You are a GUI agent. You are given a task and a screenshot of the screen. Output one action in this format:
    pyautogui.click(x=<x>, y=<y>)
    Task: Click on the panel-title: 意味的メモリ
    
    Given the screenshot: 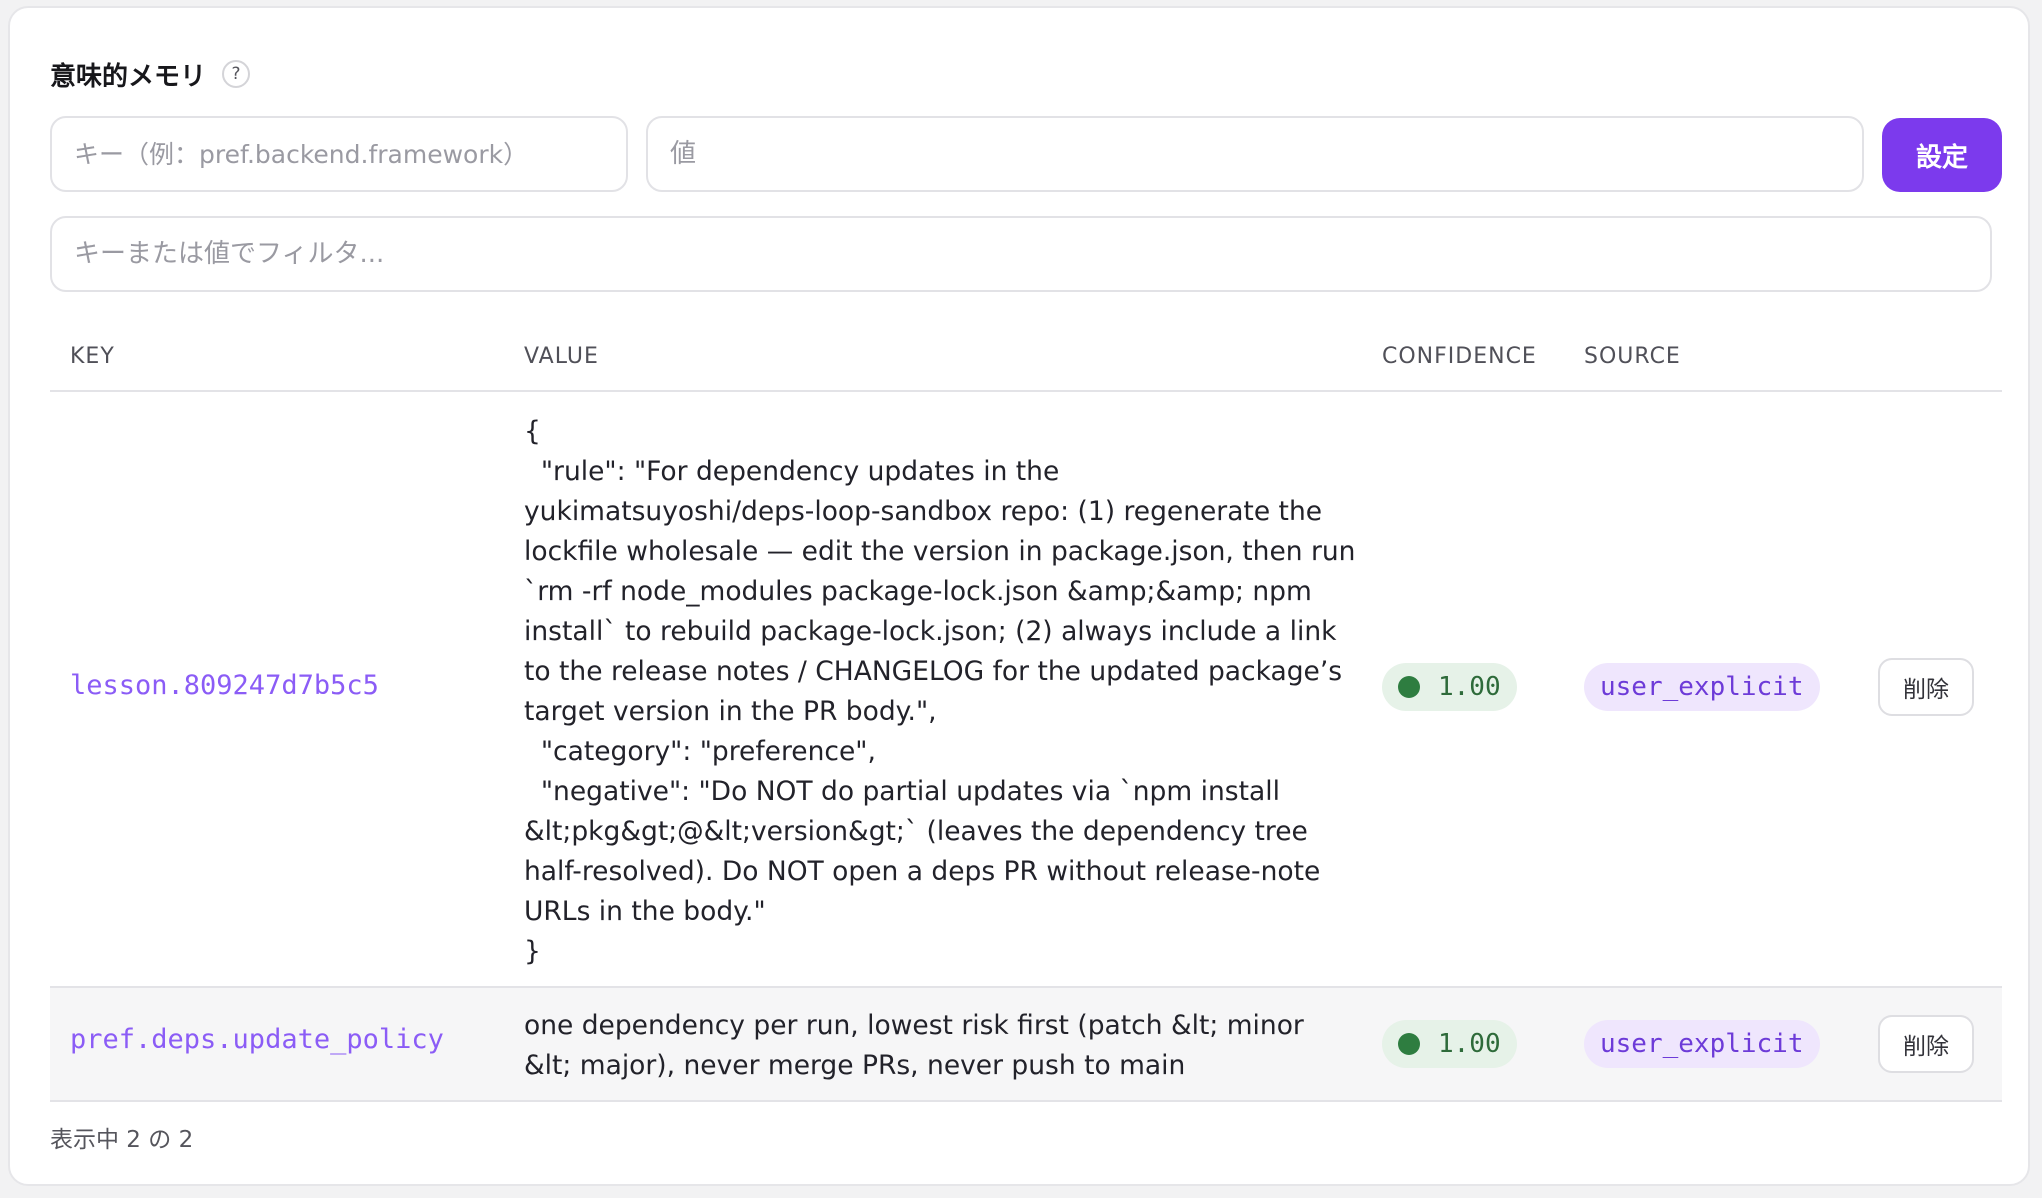 What is the action you would take?
    pyautogui.click(x=128, y=76)
    